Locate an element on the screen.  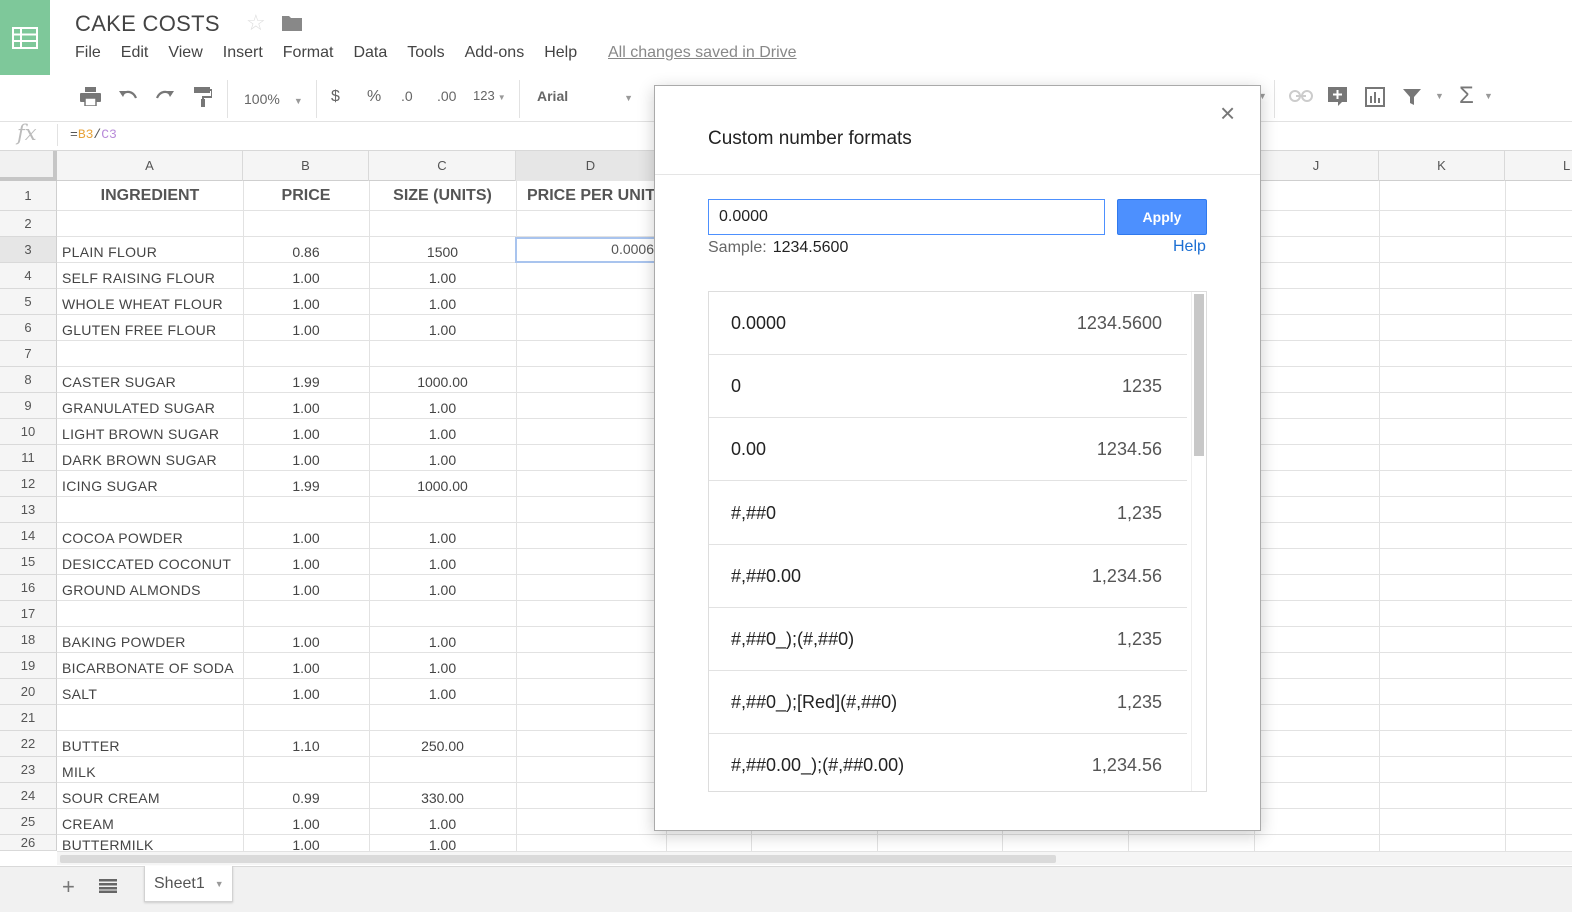
cell-a: DESICCATED COCONUT is located at coordinates (150, 562).